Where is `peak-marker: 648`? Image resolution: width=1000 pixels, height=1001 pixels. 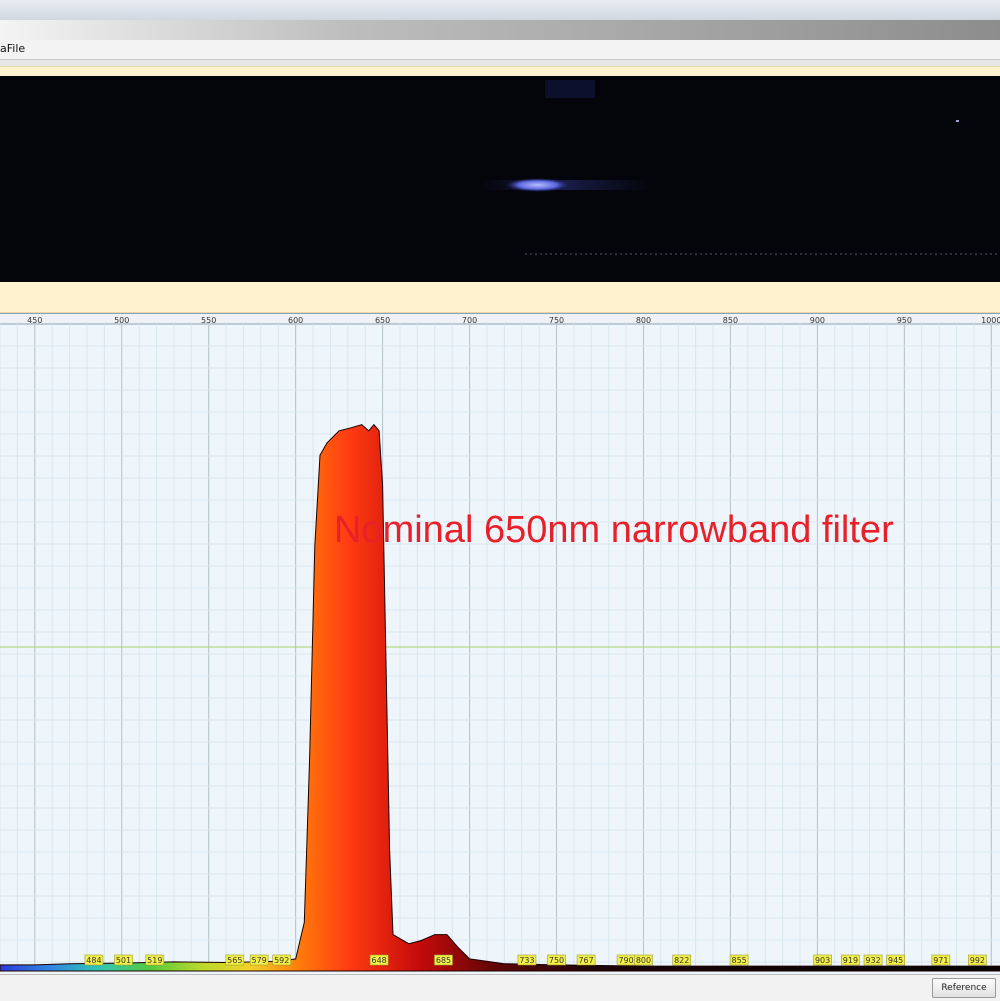
peak-marker: 648 is located at coordinates (379, 960).